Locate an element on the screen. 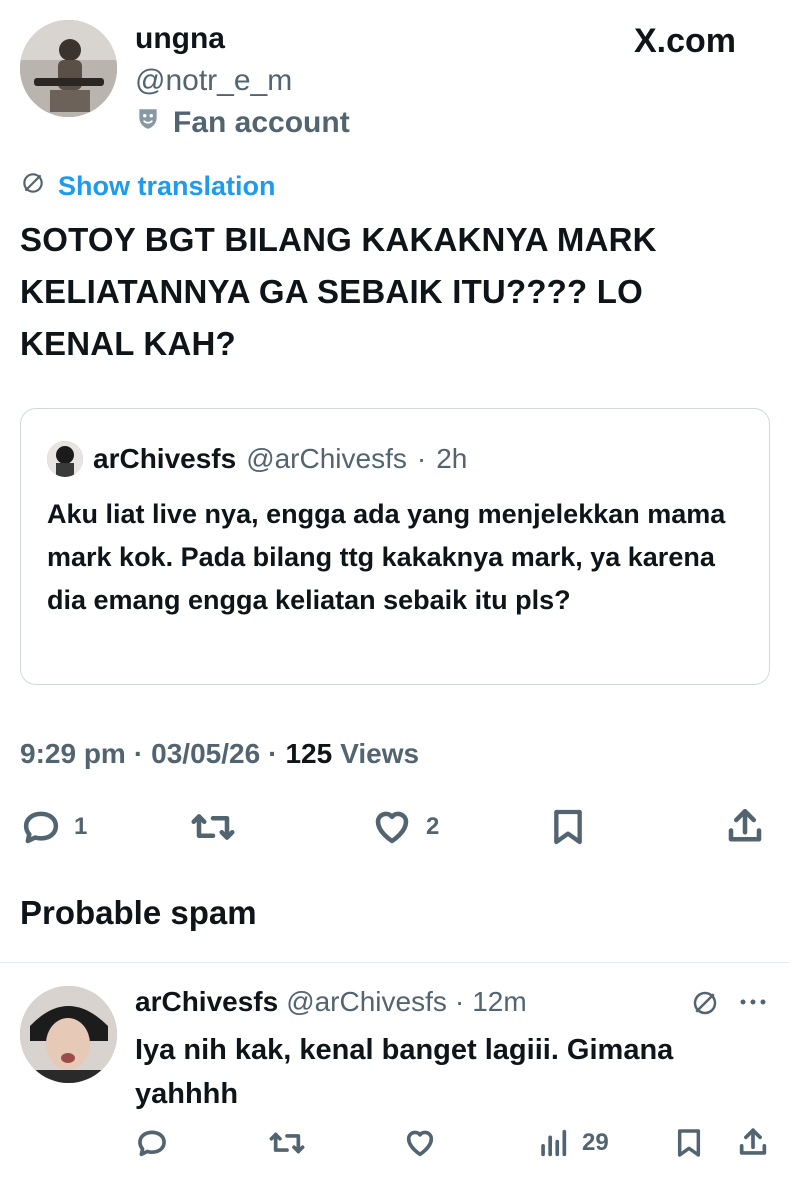 The image size is (789, 1200). like-button: 2 is located at coordinates (404, 827).